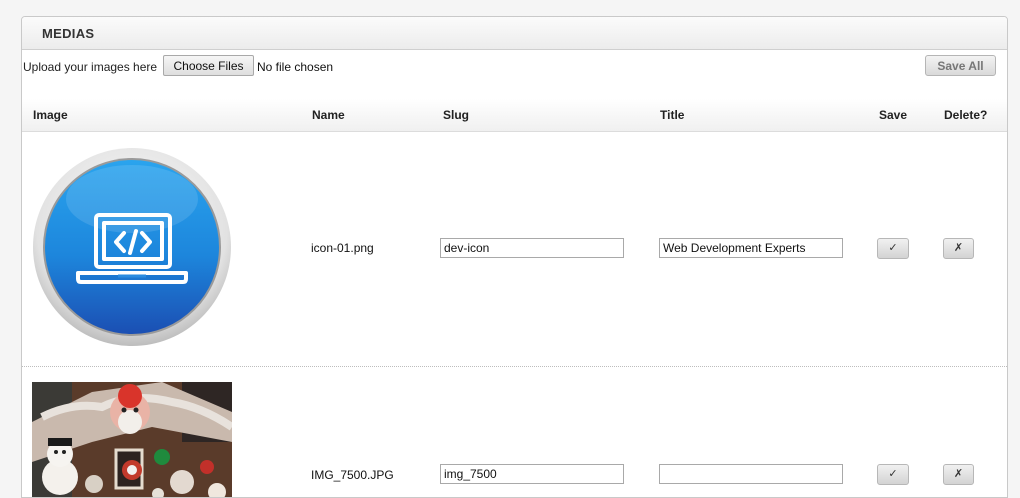 This screenshot has width=1020, height=498. Describe the element at coordinates (672, 115) in the screenshot. I see `col-header-title: Title` at that location.